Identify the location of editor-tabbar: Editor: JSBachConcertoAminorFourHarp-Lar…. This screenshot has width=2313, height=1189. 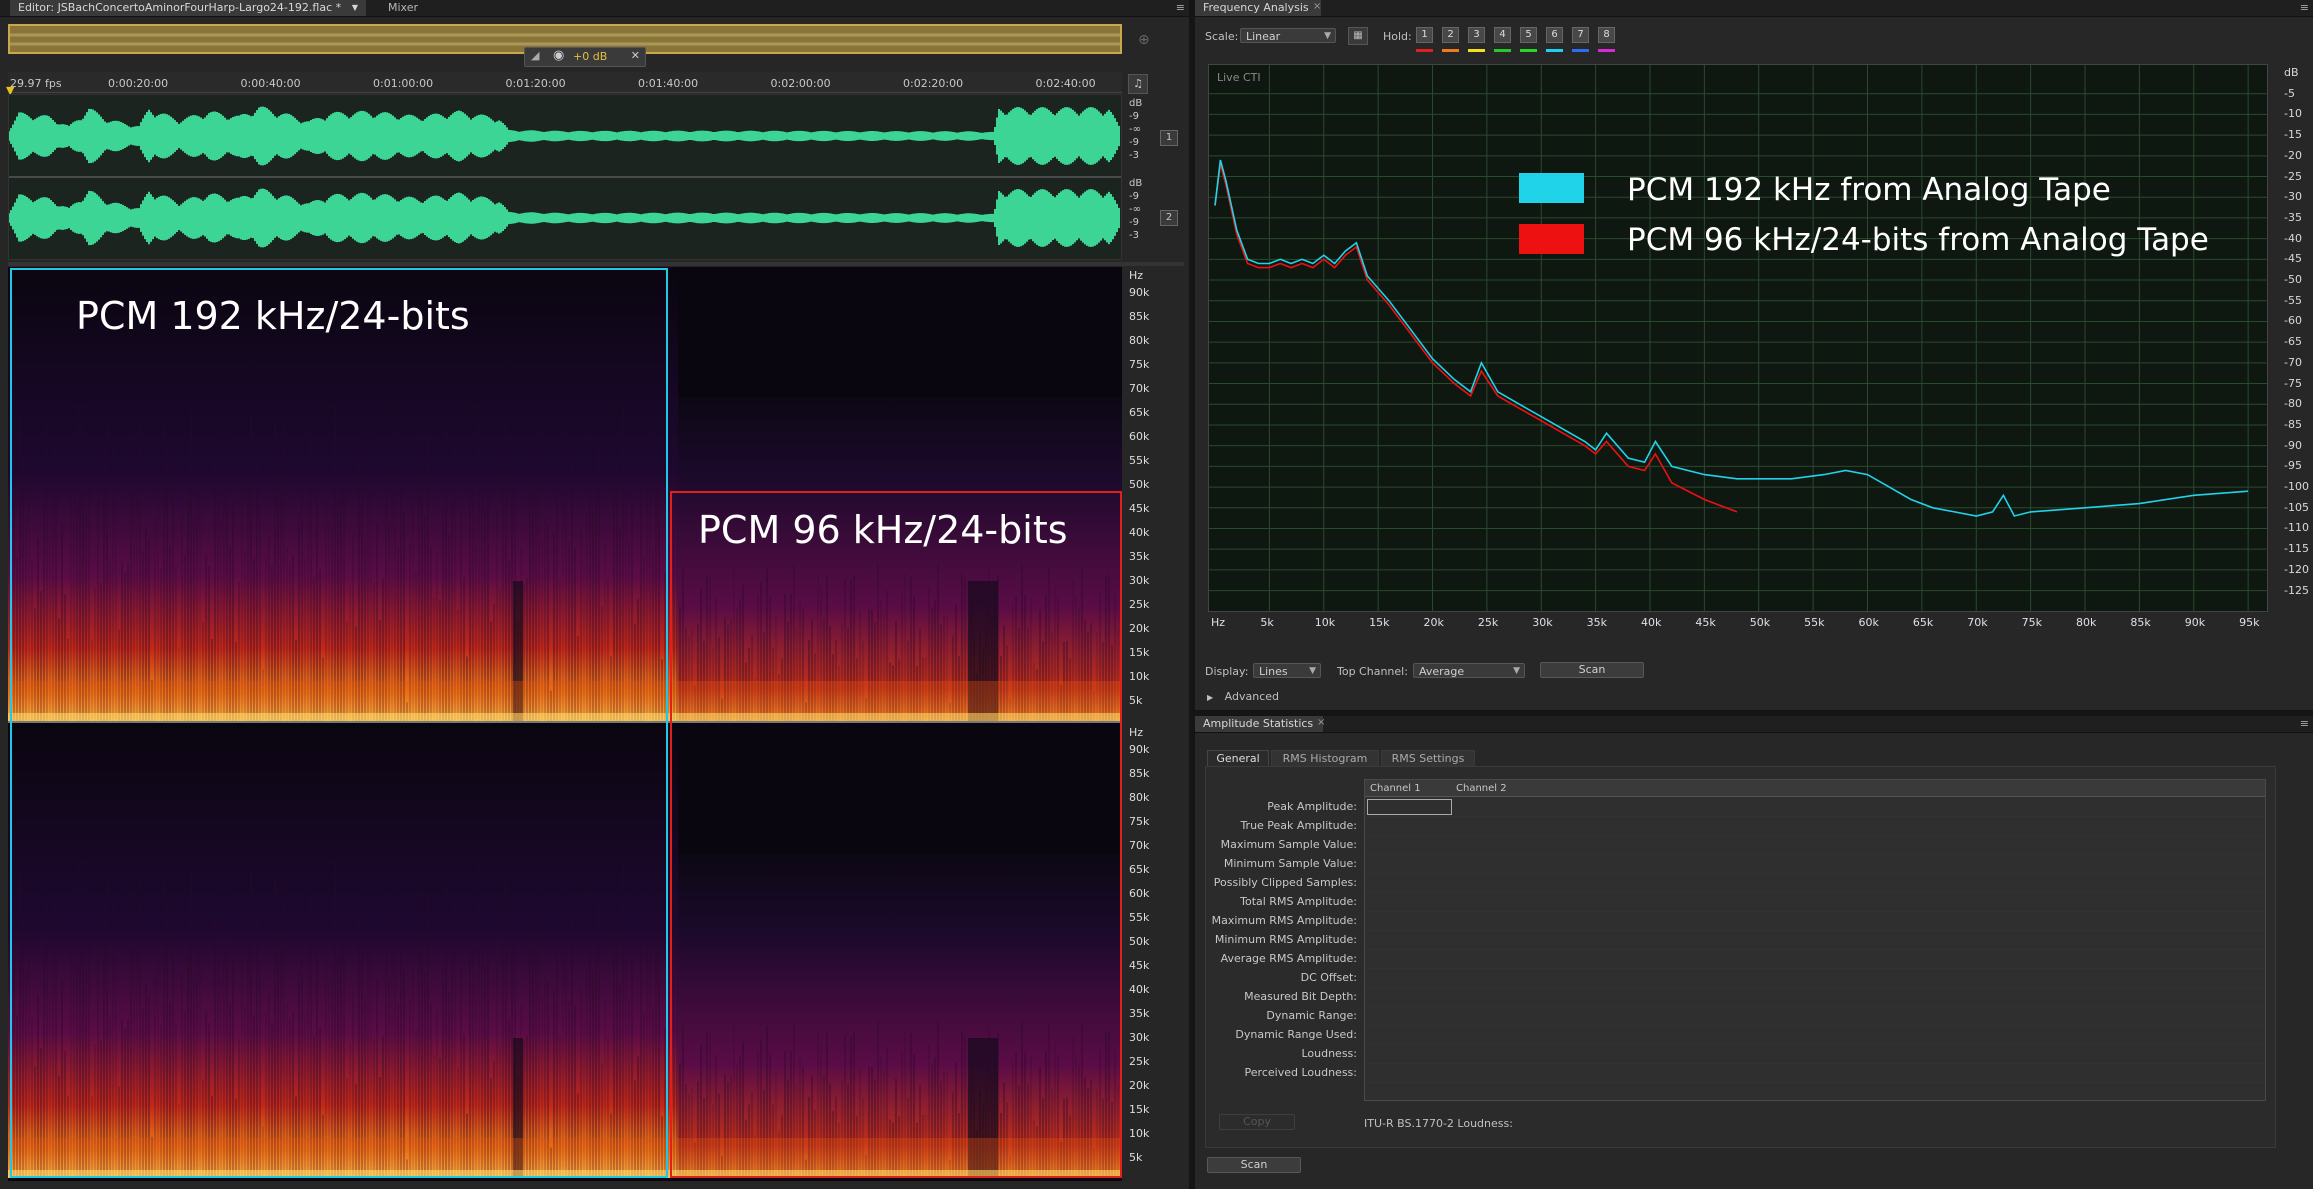
(594, 8).